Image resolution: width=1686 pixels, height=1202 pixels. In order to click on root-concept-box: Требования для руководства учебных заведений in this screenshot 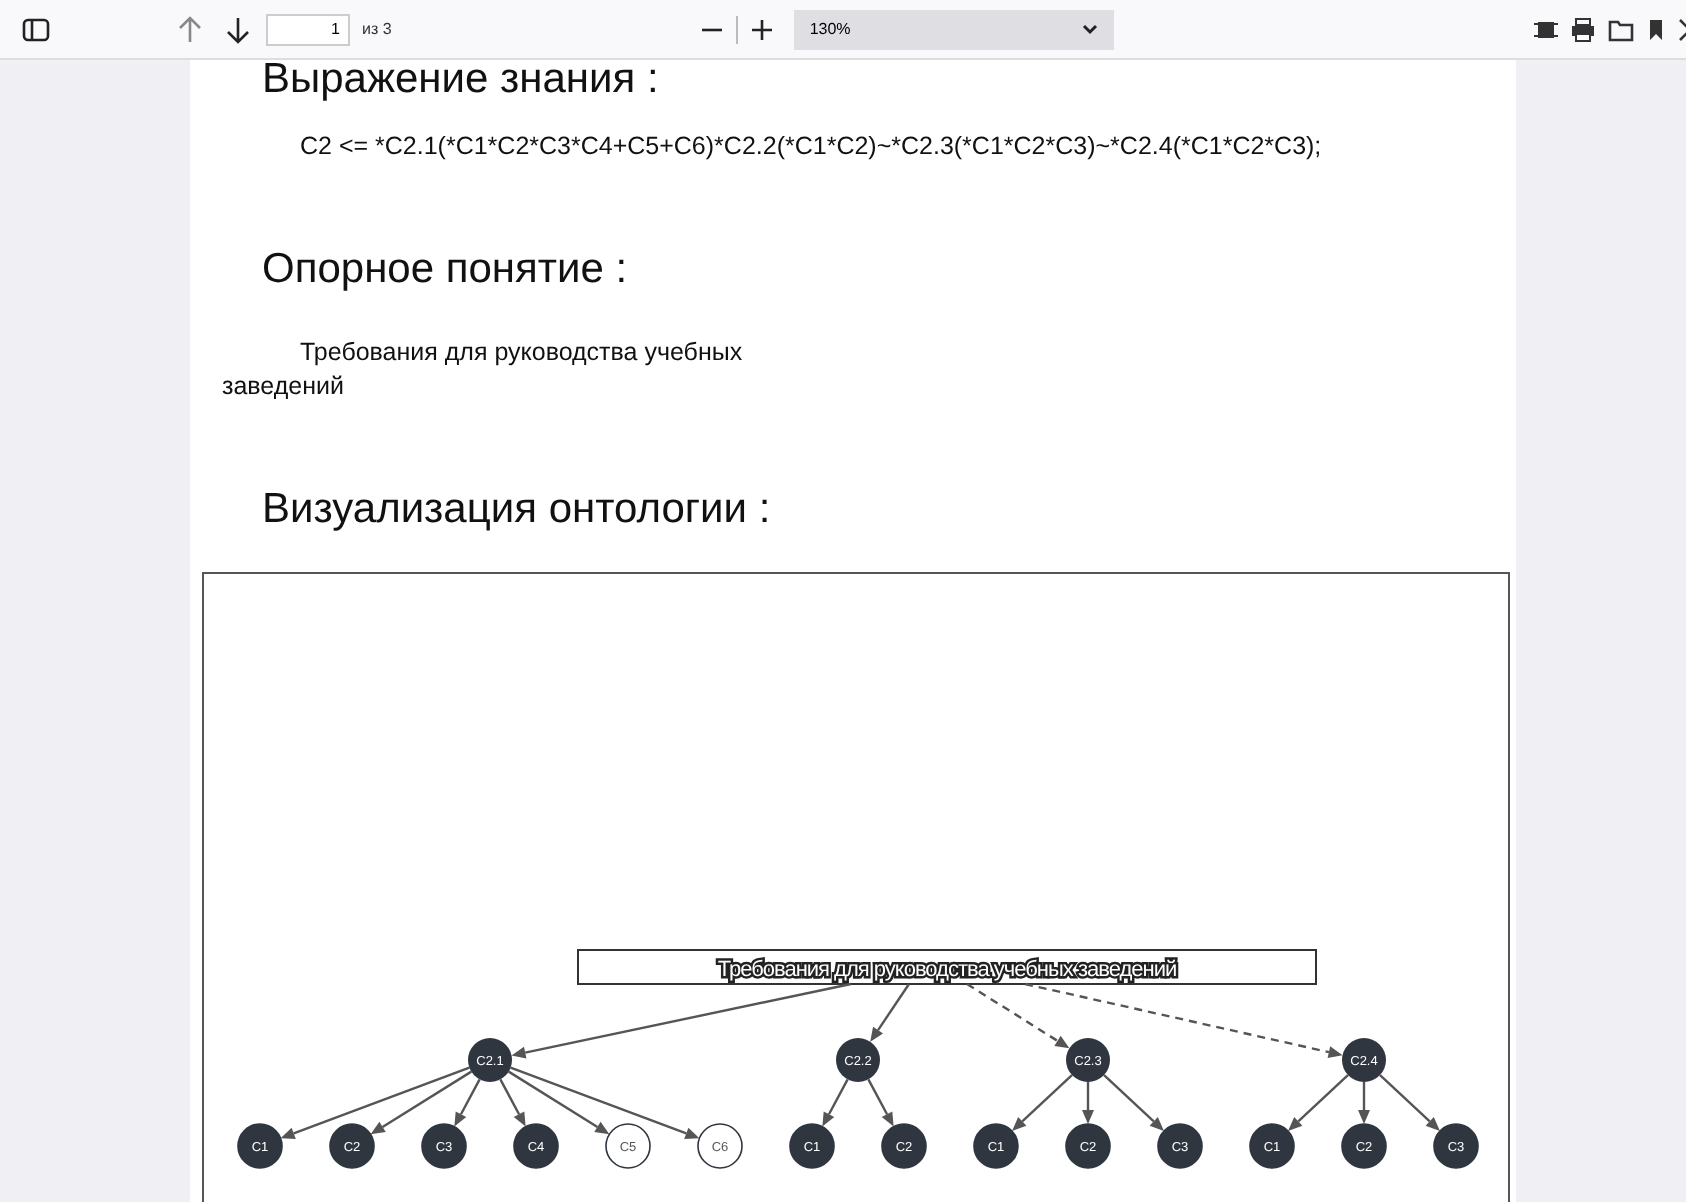, I will do `click(947, 967)`.